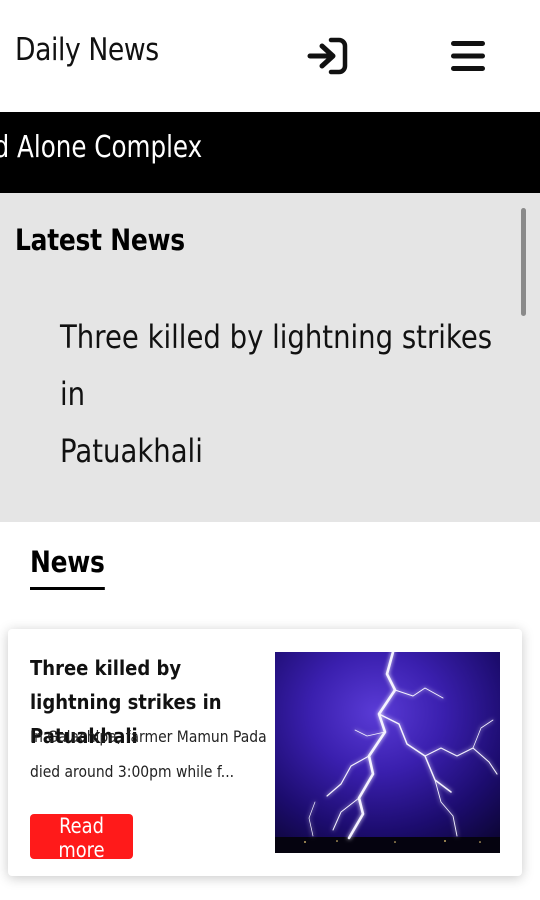 The image size is (540, 900). Describe the element at coordinates (131, 451) in the screenshot. I see `latest-news-item-line: Patuakhali` at that location.